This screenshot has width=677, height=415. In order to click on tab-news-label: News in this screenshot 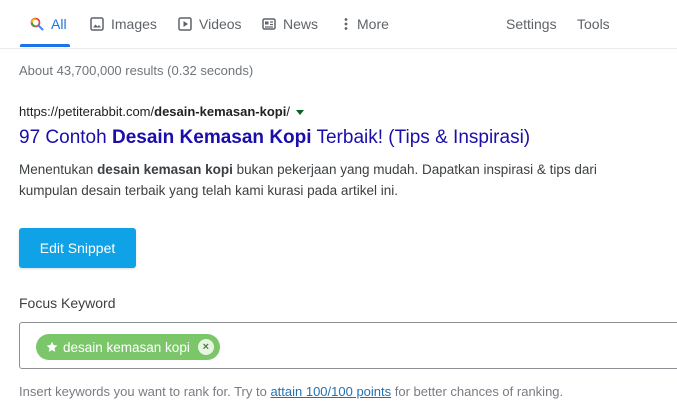, I will do `click(301, 24)`.